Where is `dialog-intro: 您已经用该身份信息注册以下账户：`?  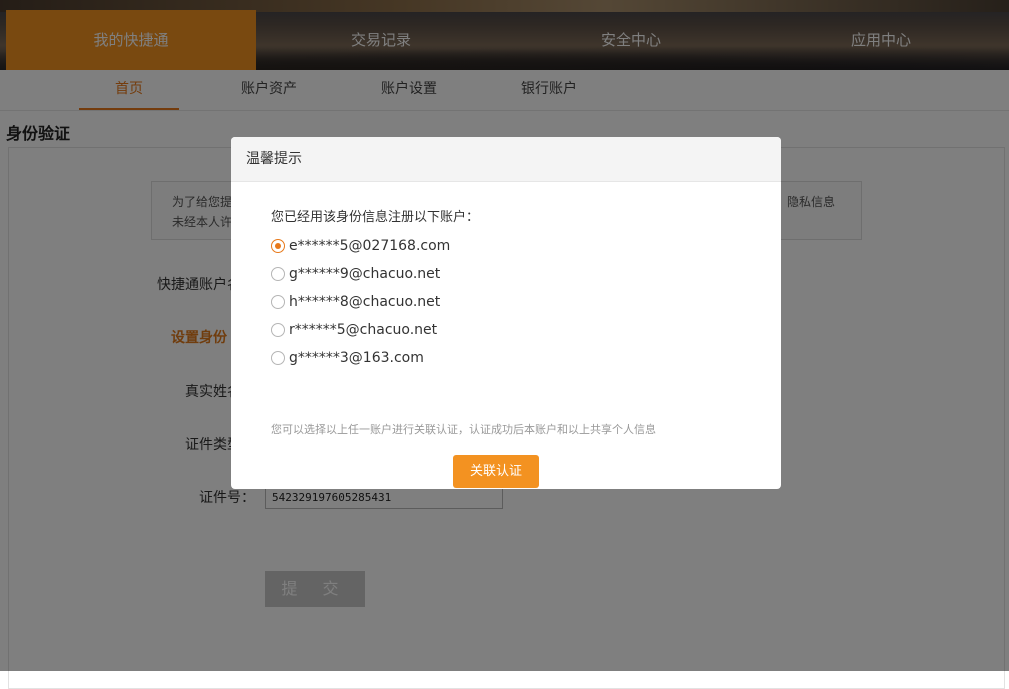
dialog-intro: 您已经用该身份信息注册以下账户： is located at coordinates (375, 217).